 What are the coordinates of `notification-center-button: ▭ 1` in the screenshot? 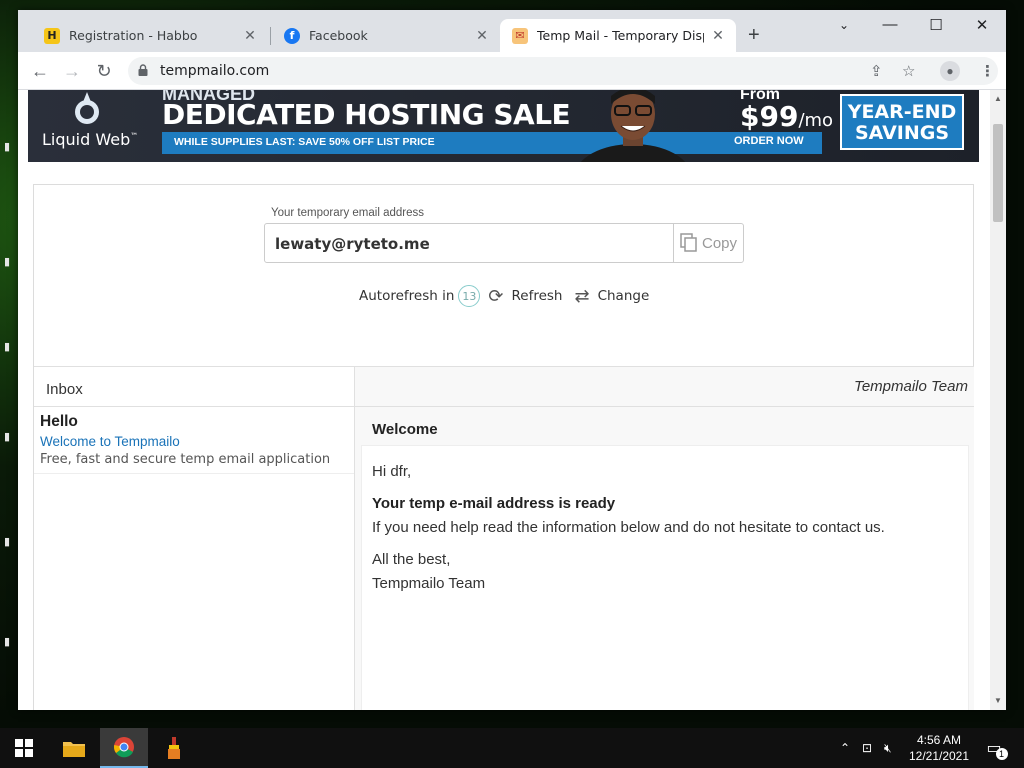 It's located at (995, 748).